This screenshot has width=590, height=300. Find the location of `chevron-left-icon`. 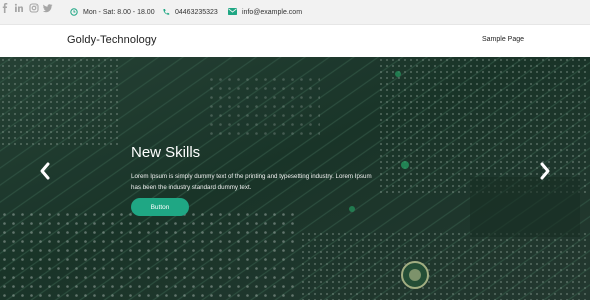

chevron-left-icon is located at coordinates (45, 171).